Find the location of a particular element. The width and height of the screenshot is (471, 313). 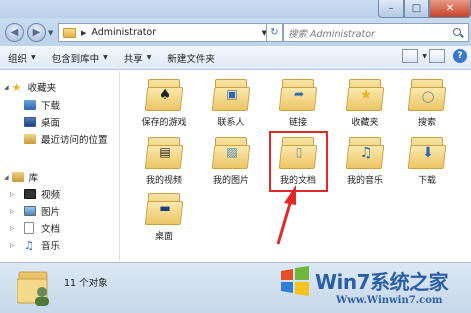

nav-documents: ▷ 文档 is located at coordinates (35, 228).